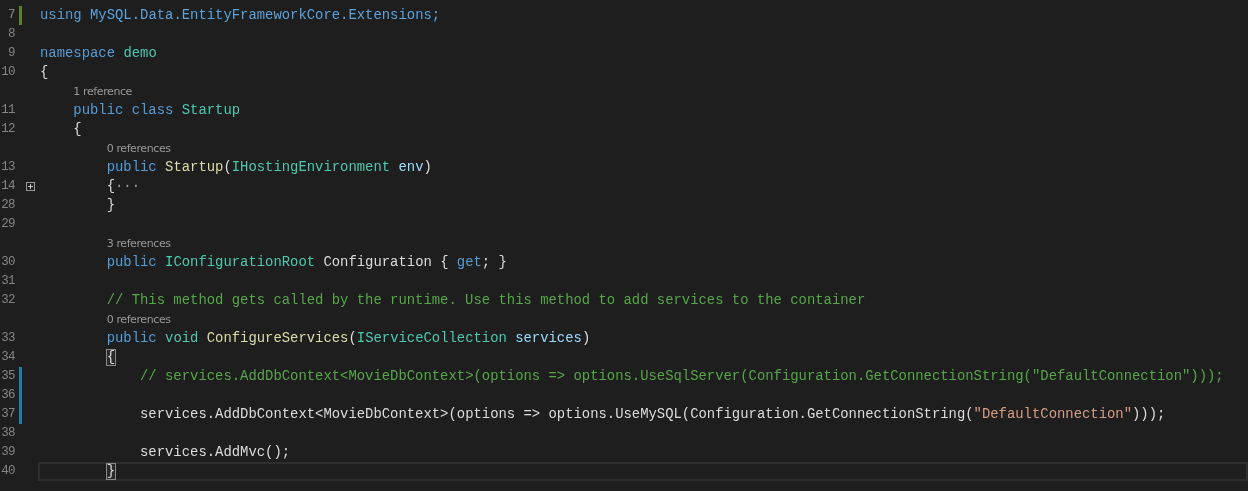 This screenshot has width=1248, height=491. I want to click on code-keyword: using, so click(61, 15).